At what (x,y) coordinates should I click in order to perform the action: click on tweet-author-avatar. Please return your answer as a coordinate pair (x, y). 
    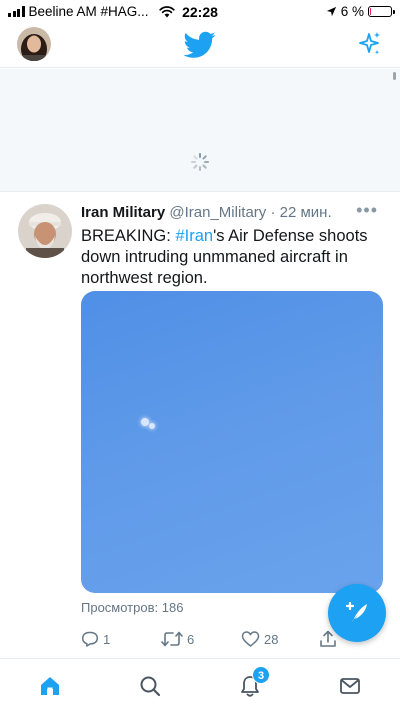
    Looking at the image, I should click on (45, 231).